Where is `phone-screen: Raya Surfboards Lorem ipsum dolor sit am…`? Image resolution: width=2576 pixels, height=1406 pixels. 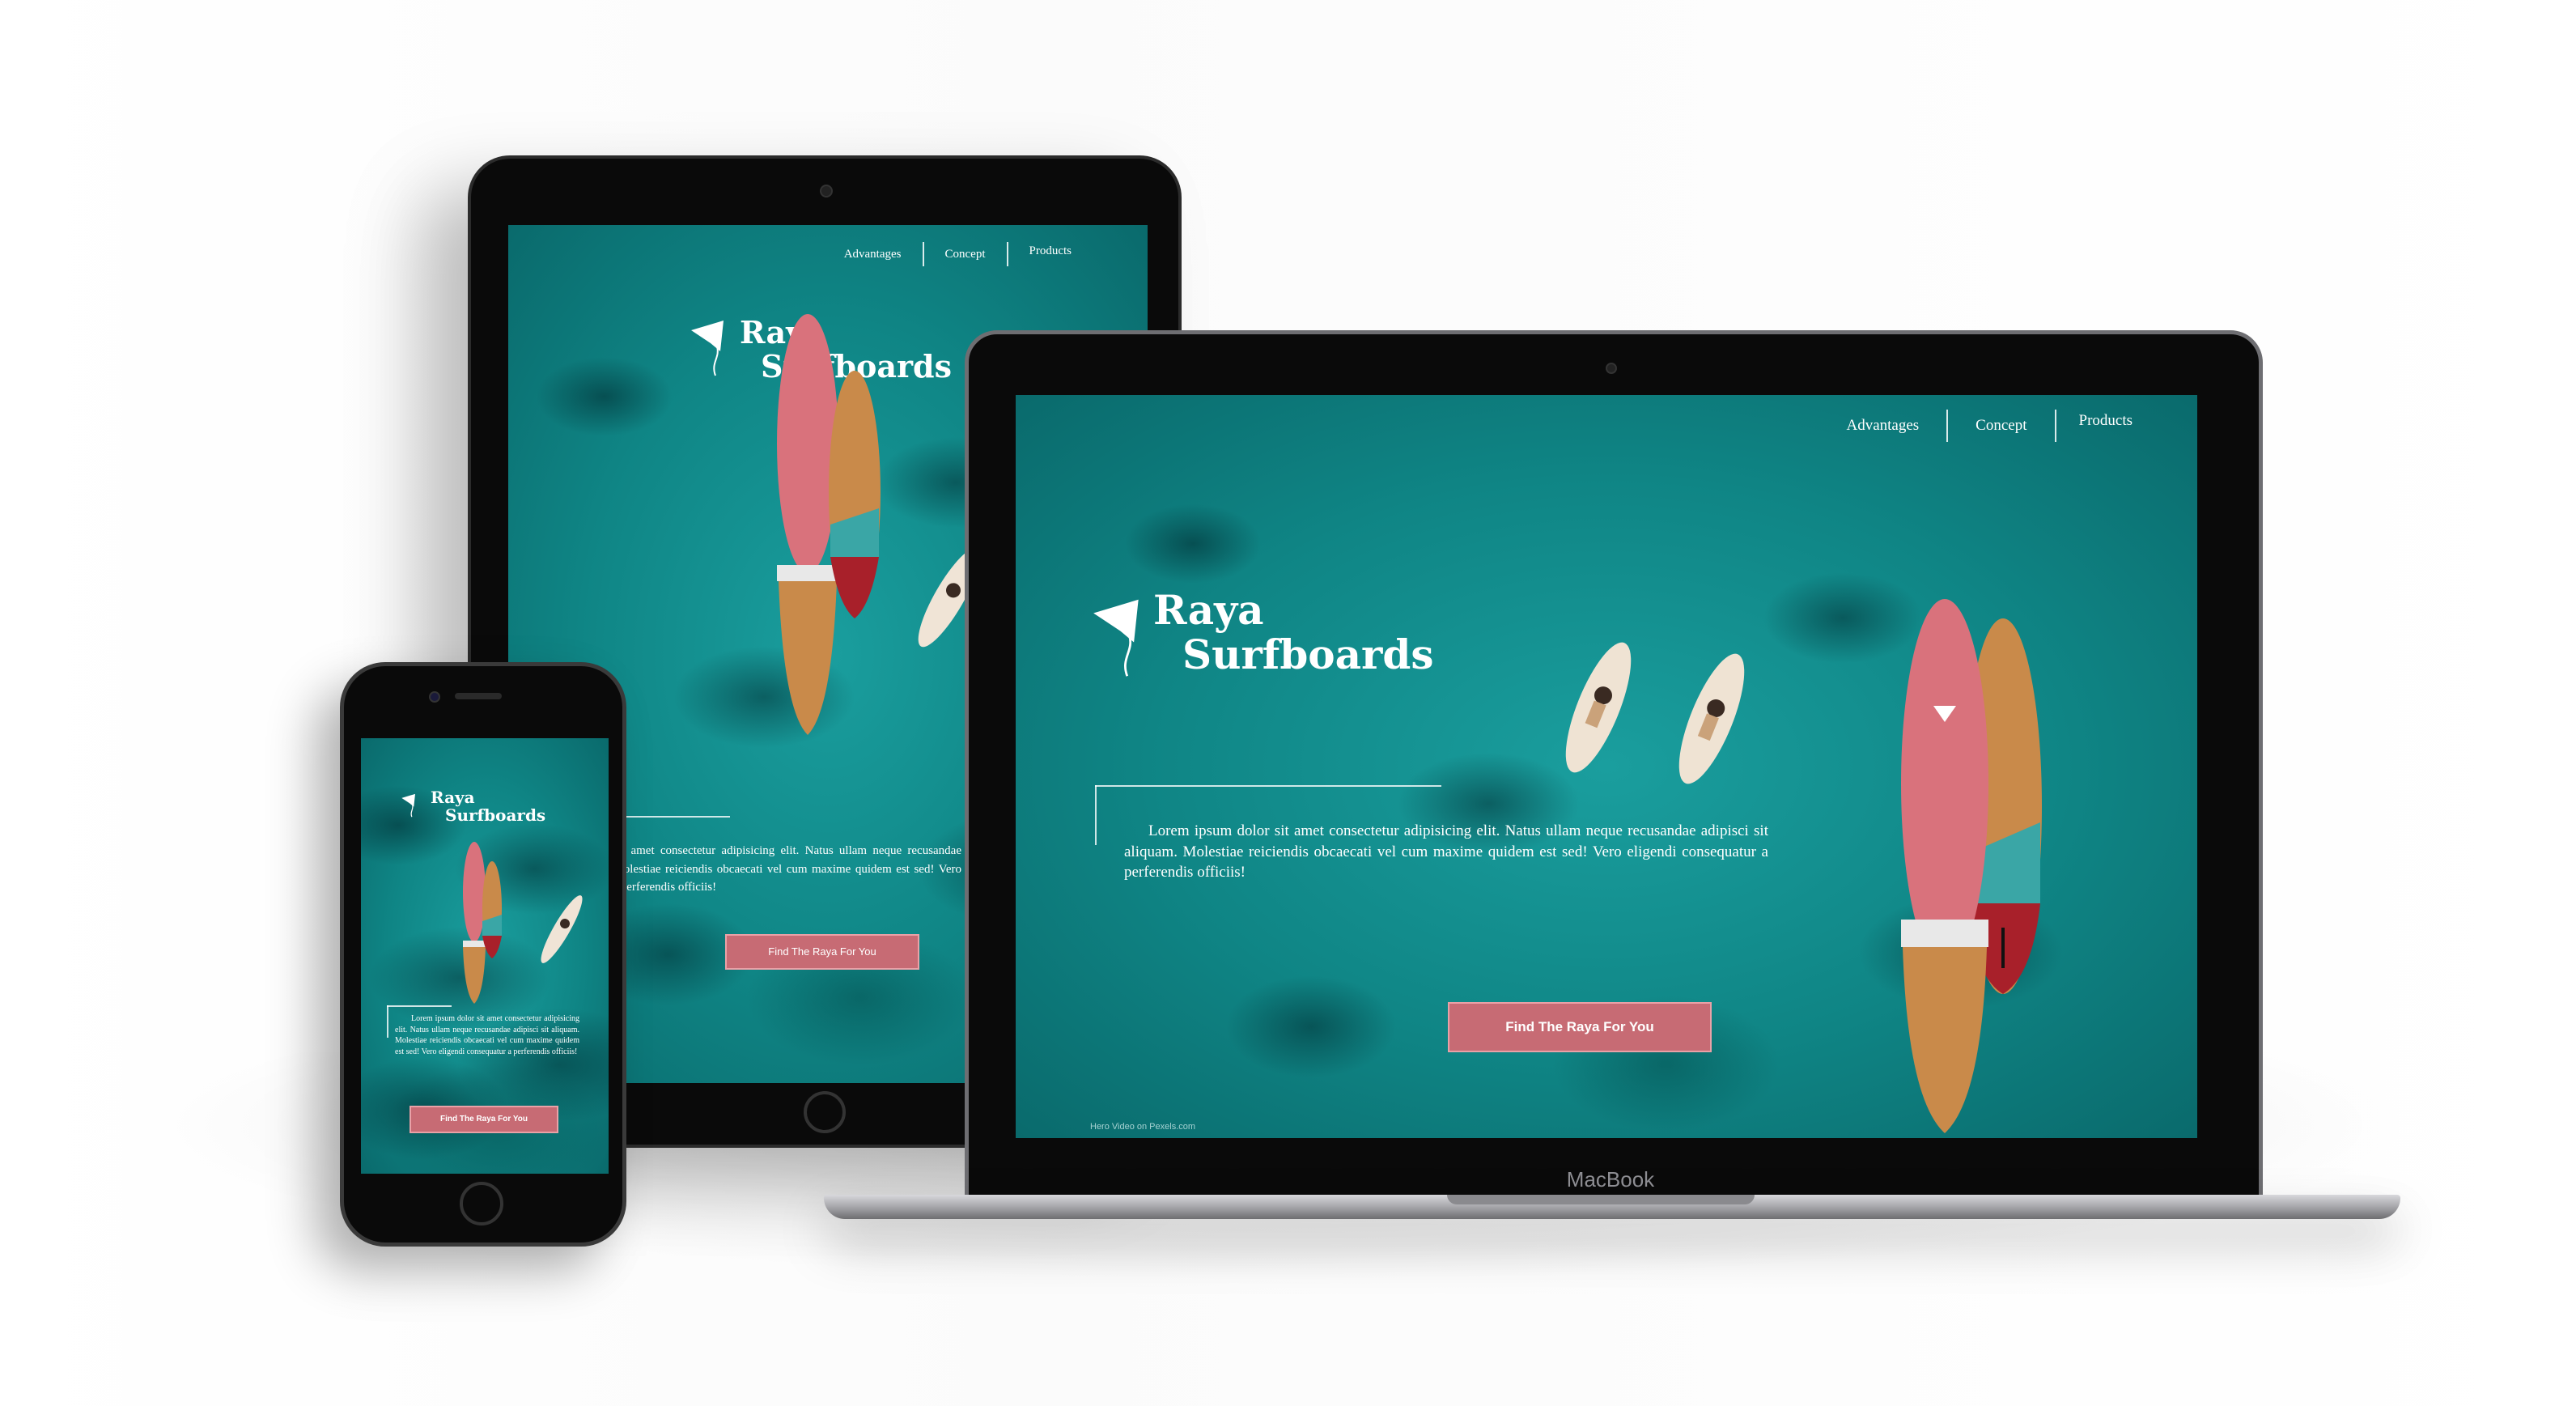
phone-screen: Raya Surfboards Lorem ipsum dolor sit am… is located at coordinates (485, 956).